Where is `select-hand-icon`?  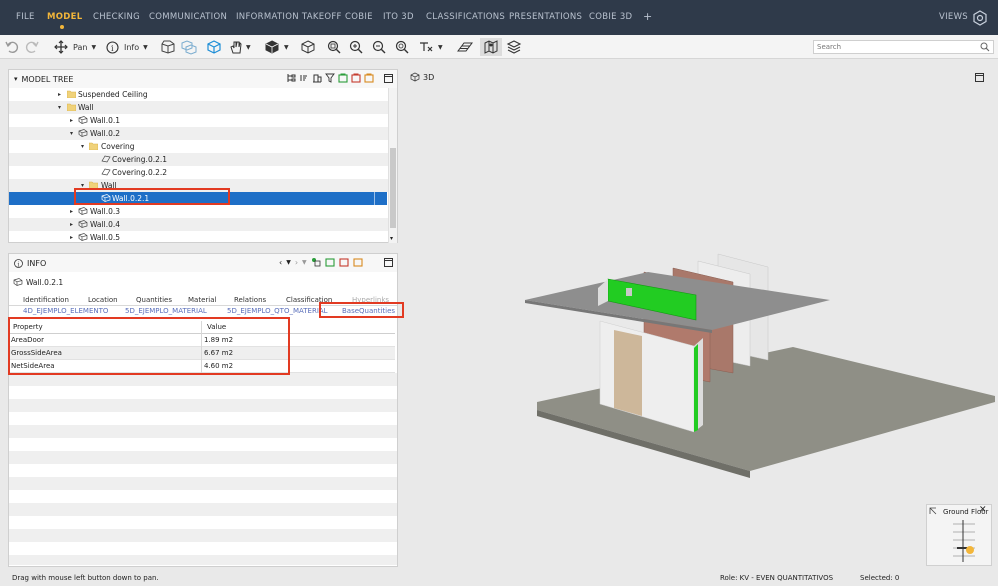 select-hand-icon is located at coordinates (236, 47).